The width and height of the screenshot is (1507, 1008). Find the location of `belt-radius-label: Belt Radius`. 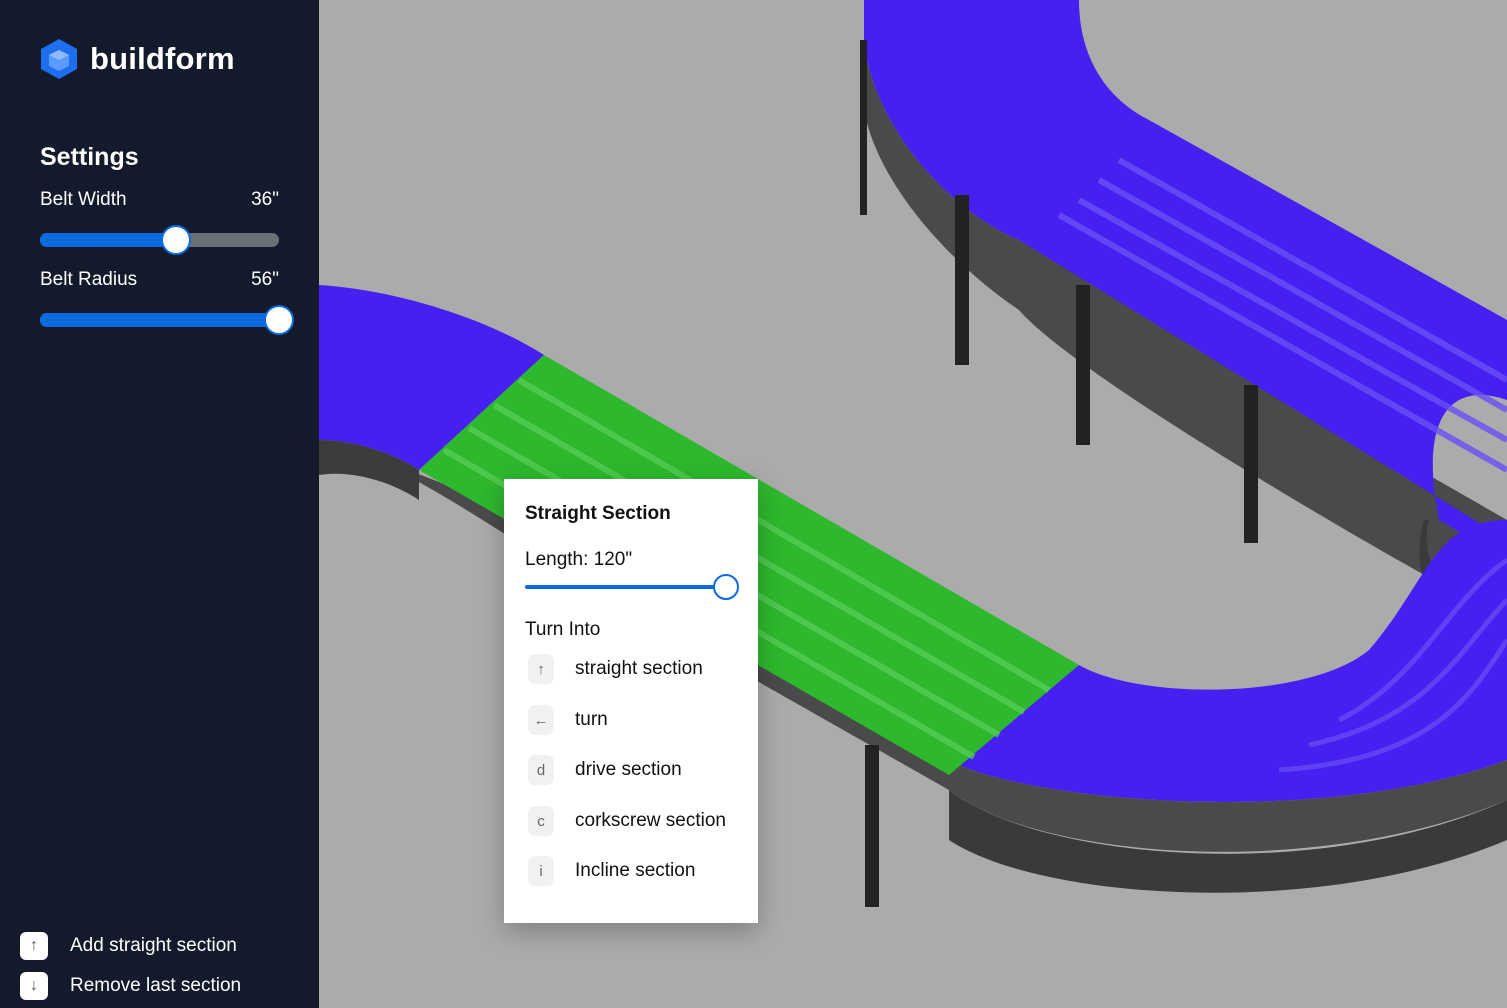

belt-radius-label: Belt Radius is located at coordinates (89, 279).